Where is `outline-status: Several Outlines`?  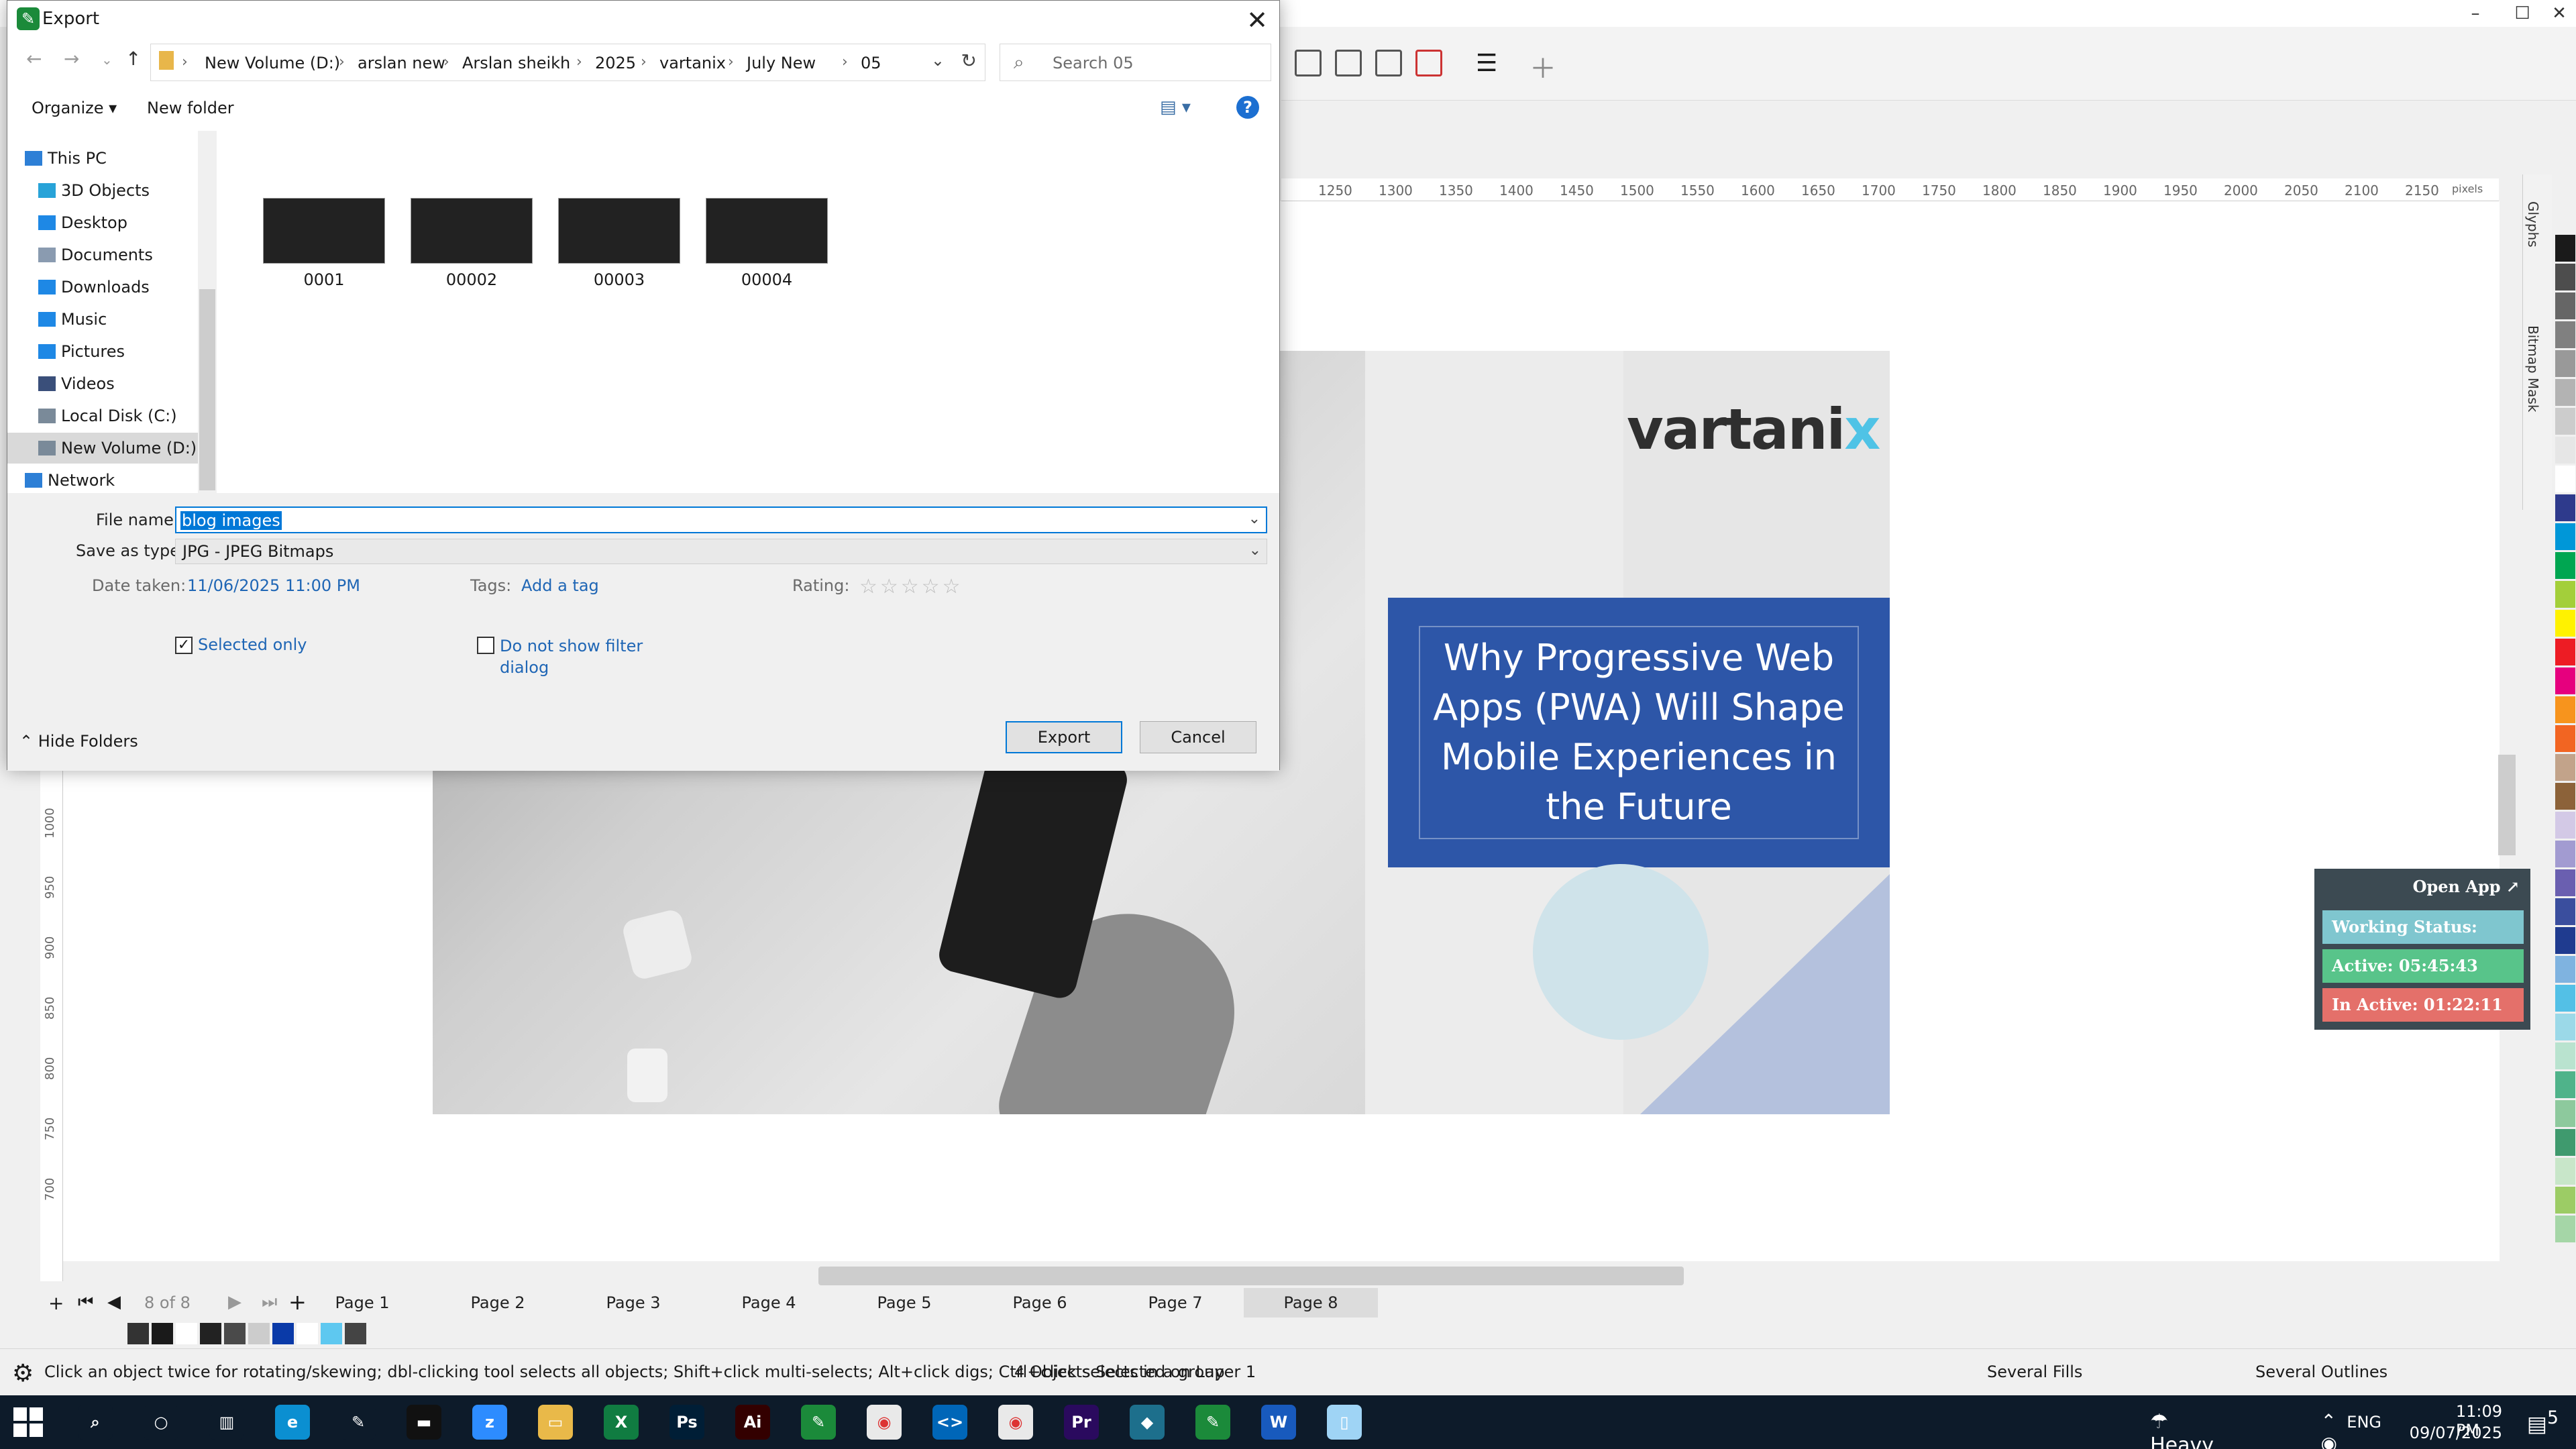 outline-status: Several Outlines is located at coordinates (2321, 1371).